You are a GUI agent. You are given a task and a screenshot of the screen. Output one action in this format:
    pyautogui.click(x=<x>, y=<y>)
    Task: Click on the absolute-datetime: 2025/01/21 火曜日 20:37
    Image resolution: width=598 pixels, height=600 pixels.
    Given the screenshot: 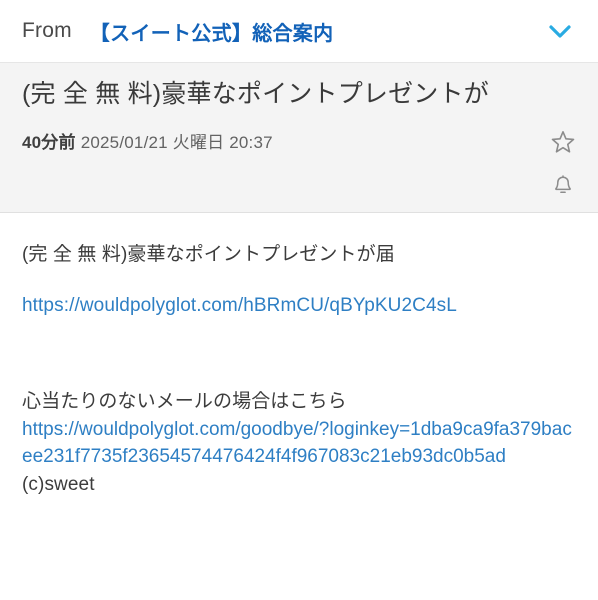 What is the action you would take?
    pyautogui.click(x=176, y=142)
    